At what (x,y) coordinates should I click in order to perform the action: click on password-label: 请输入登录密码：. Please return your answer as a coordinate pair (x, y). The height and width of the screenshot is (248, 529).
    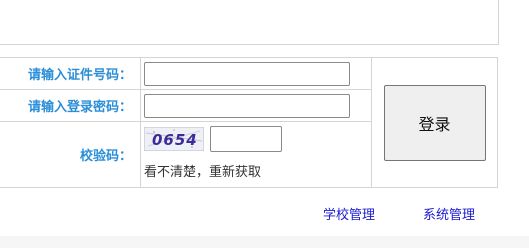
    Looking at the image, I should click on (70, 105).